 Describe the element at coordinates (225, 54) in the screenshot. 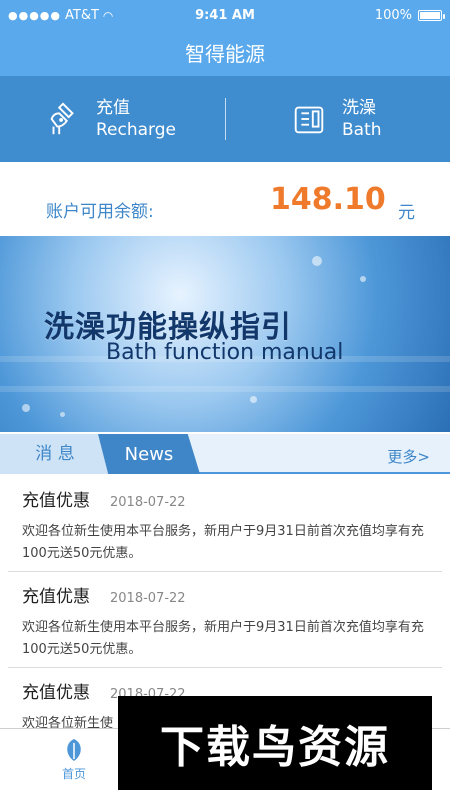

I see `page-title: 智得能源` at that location.